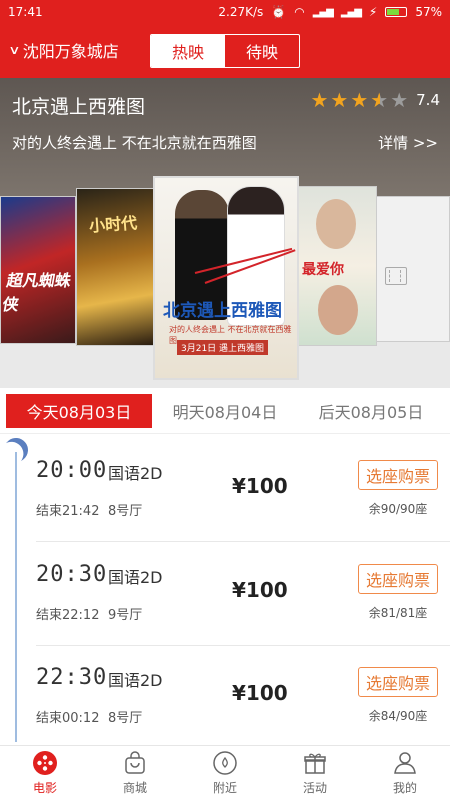  I want to click on poster-title-text: 北京遇上西雅图, so click(222, 311).